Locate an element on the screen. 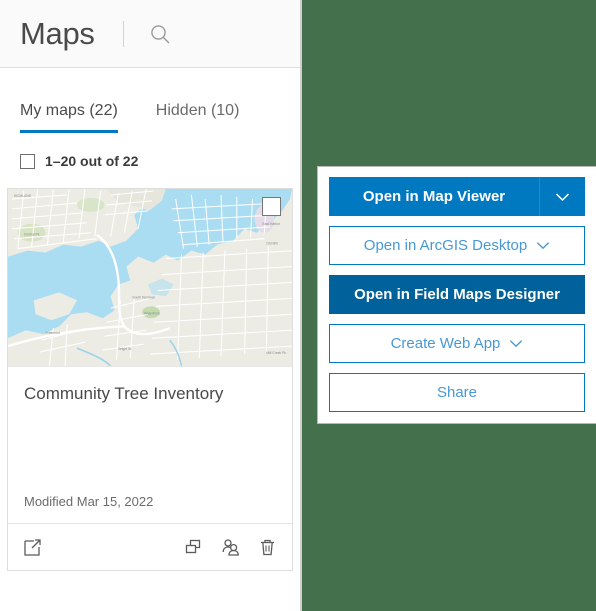 The image size is (596, 611). select-all-row: 1–20 out of 22 is located at coordinates (150, 161).